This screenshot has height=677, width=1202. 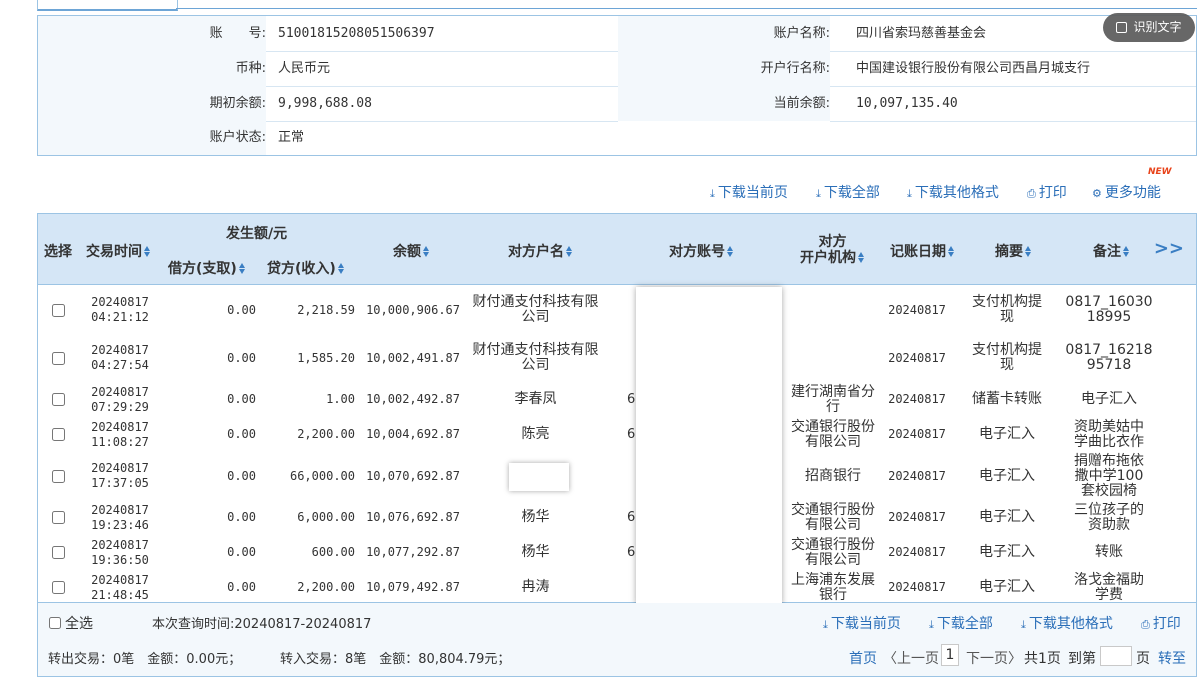 What do you see at coordinates (1109, 587) in the screenshot?
I see `cell-note: 洛戈金福助学费` at bounding box center [1109, 587].